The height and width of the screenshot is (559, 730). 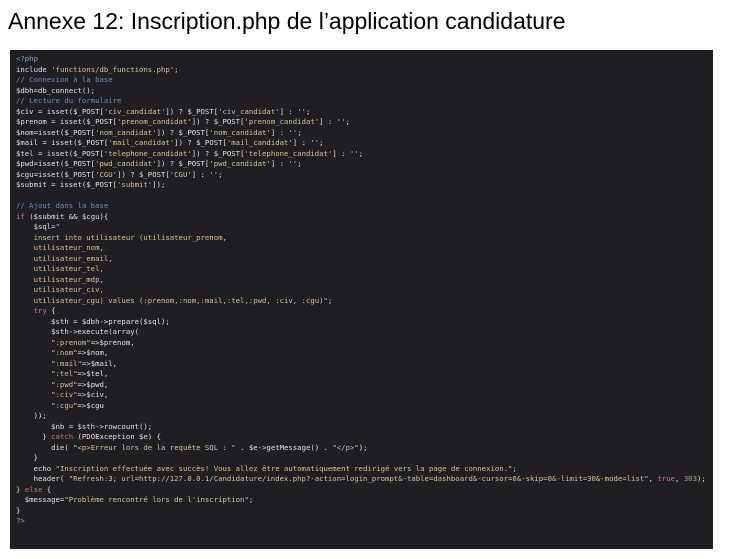 What do you see at coordinates (112, 342) in the screenshot?
I see `code-token-txt: =>$prenom,` at bounding box center [112, 342].